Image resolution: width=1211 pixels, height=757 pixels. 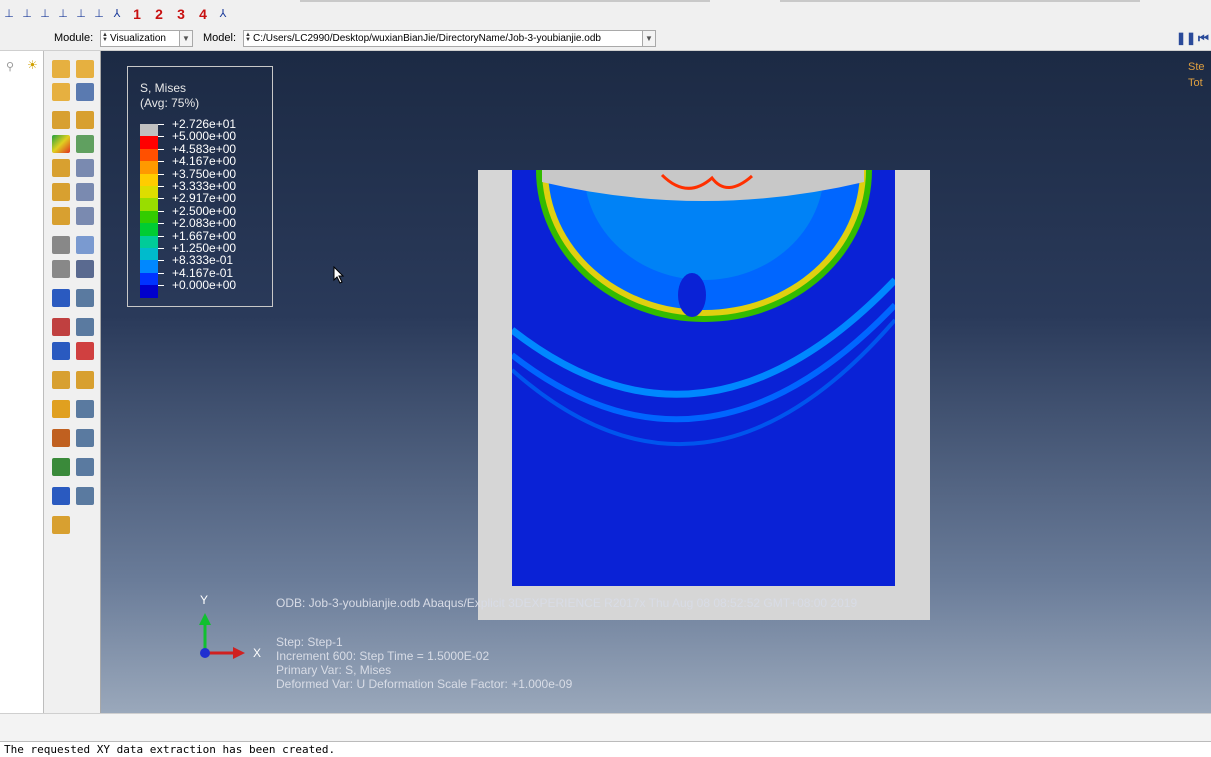 What do you see at coordinates (85, 327) in the screenshot?
I see `field-output-manager-icon` at bounding box center [85, 327].